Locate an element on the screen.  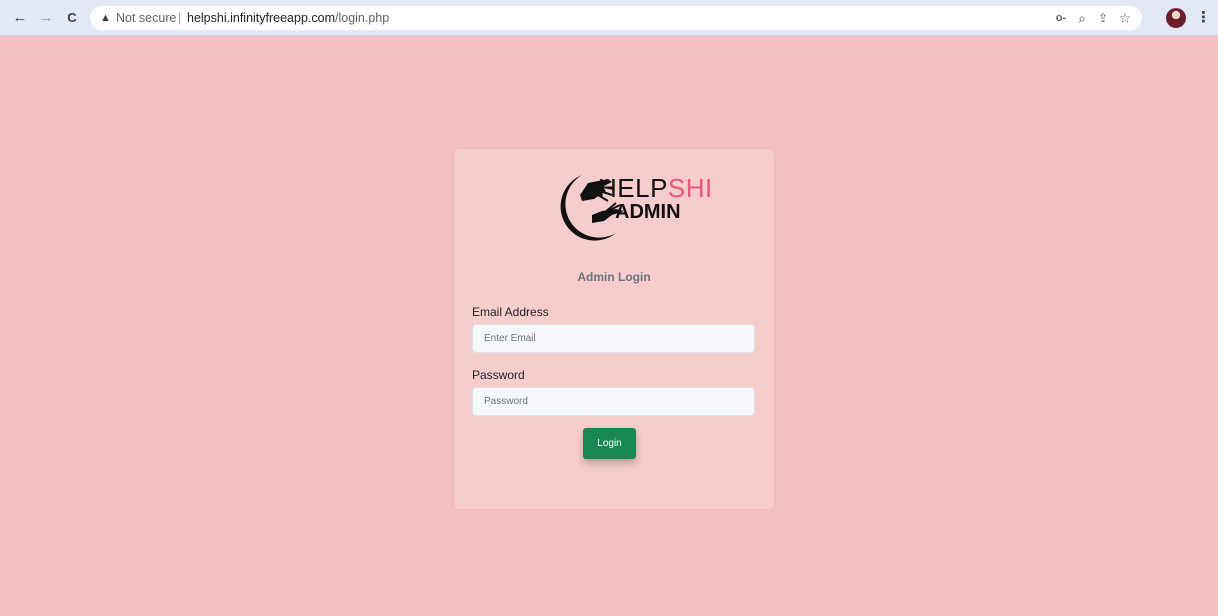
security-label: Not secure is located at coordinates (146, 18).